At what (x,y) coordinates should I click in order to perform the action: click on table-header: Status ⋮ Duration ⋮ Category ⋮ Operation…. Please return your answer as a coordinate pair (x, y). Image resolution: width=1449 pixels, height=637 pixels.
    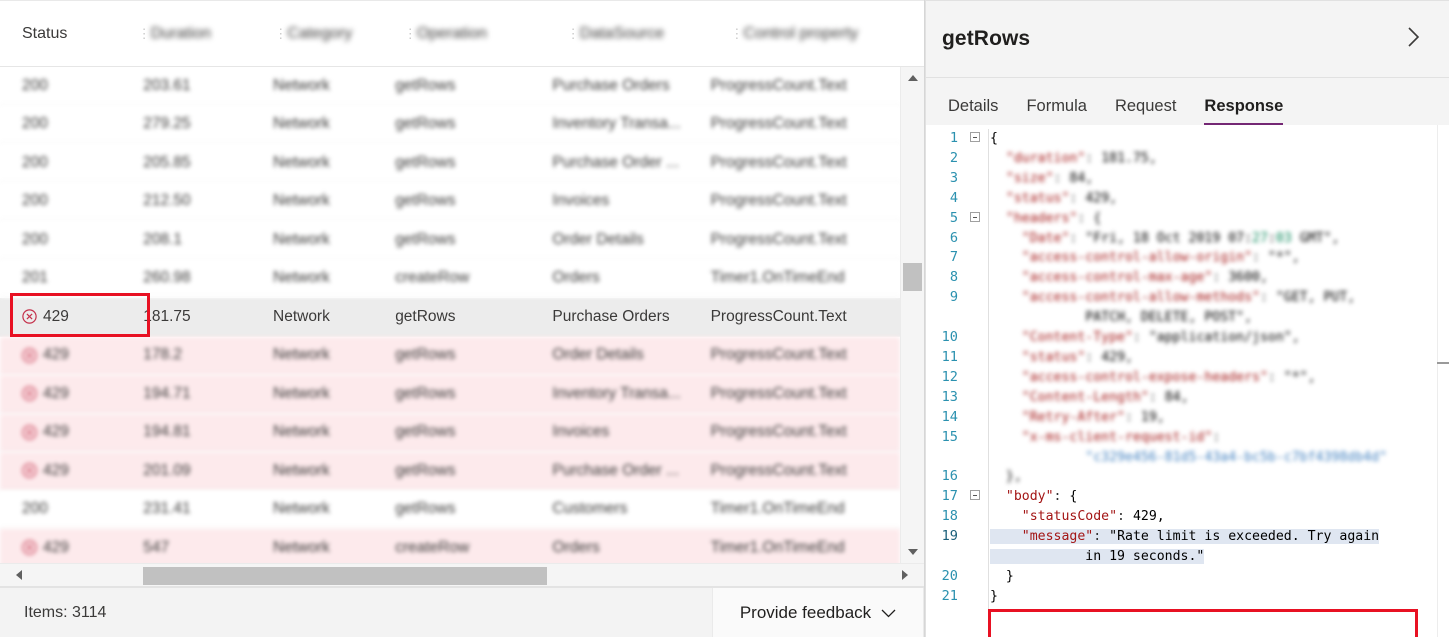
    Looking at the image, I should click on (462, 33).